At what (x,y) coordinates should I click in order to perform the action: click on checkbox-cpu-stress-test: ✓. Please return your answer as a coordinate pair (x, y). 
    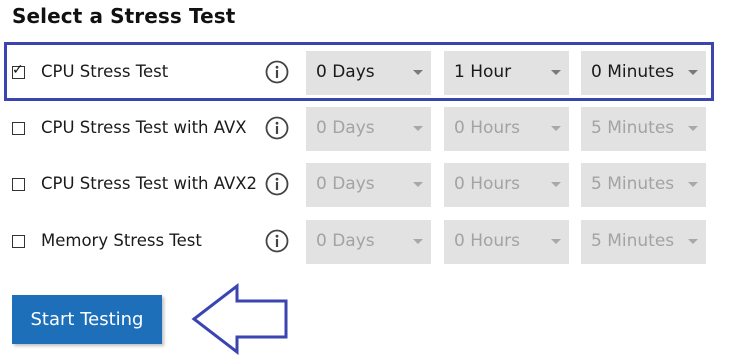
    Looking at the image, I should click on (18, 70).